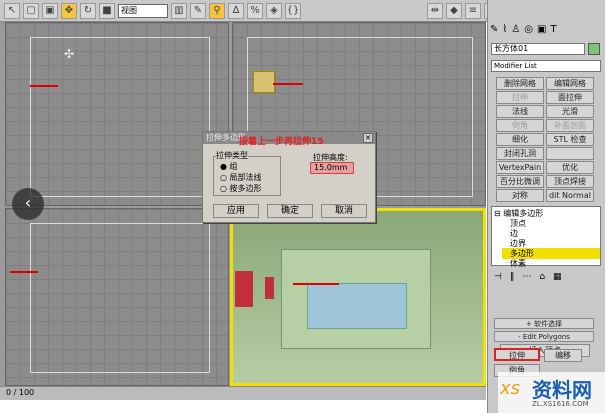  What do you see at coordinates (69, 10) in the screenshot?
I see `move-icon: ✥` at bounding box center [69, 10].